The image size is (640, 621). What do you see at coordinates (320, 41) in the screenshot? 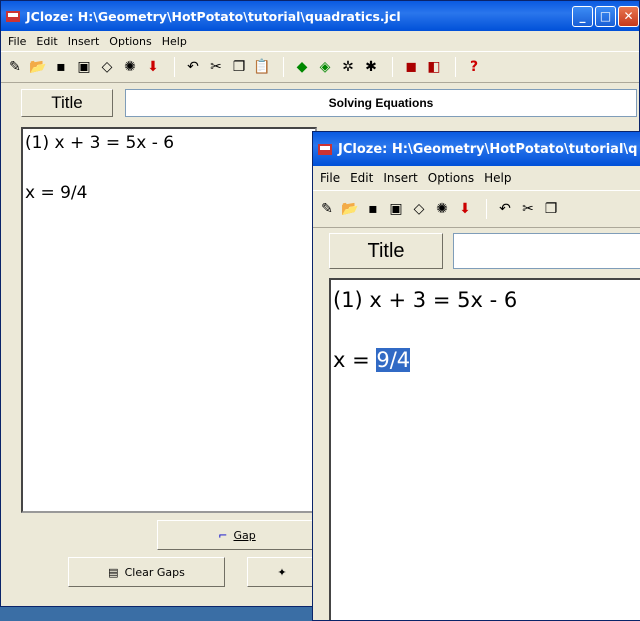
I see `back-menubar: File Edit Insert Options Help` at bounding box center [320, 41].